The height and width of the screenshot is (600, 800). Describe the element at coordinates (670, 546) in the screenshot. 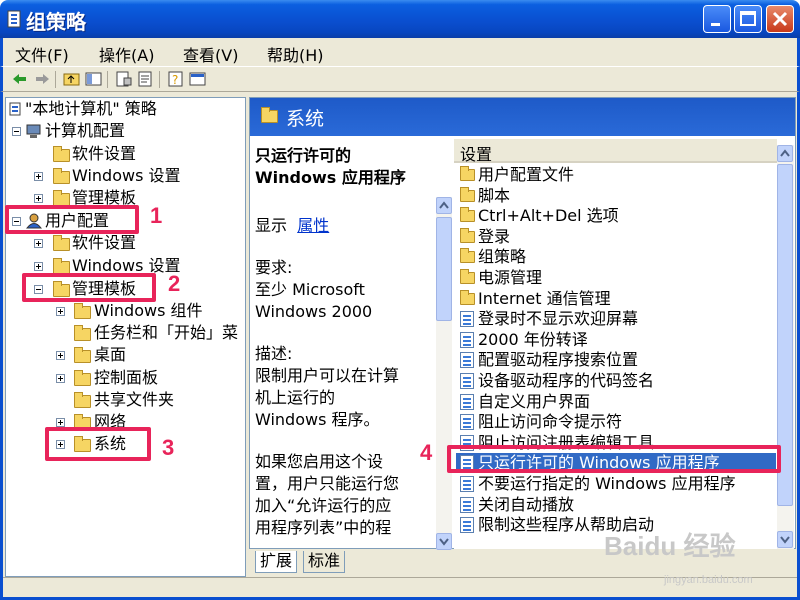

I see `watermark-logo: Baidu 经验` at that location.